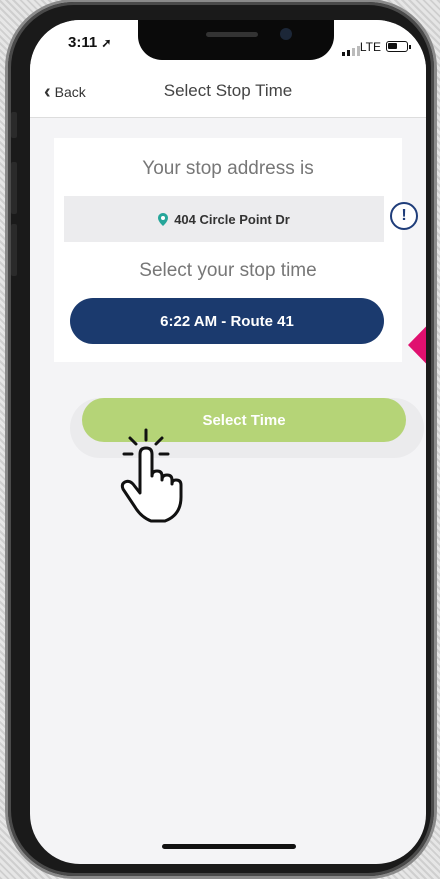  What do you see at coordinates (151, 475) in the screenshot?
I see `pointing-hand-icon` at bounding box center [151, 475].